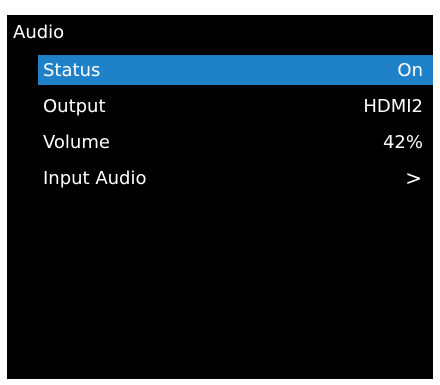 This screenshot has width=440, height=385. What do you see at coordinates (95, 178) in the screenshot?
I see `menu-item-label: Input Audio` at bounding box center [95, 178].